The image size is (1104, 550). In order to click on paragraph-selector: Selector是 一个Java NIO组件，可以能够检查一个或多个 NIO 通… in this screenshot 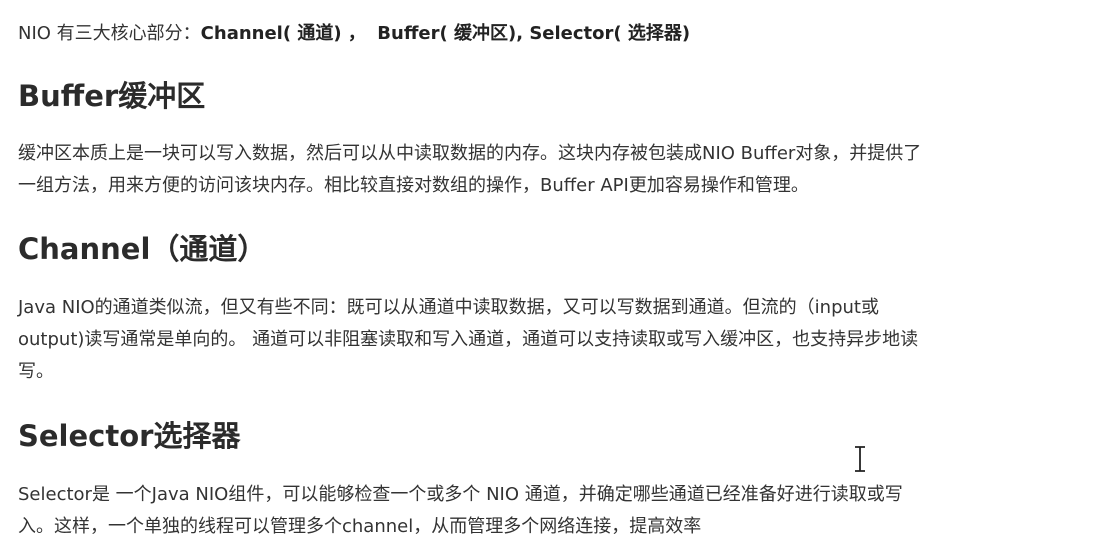, I will do `click(550, 511)`.